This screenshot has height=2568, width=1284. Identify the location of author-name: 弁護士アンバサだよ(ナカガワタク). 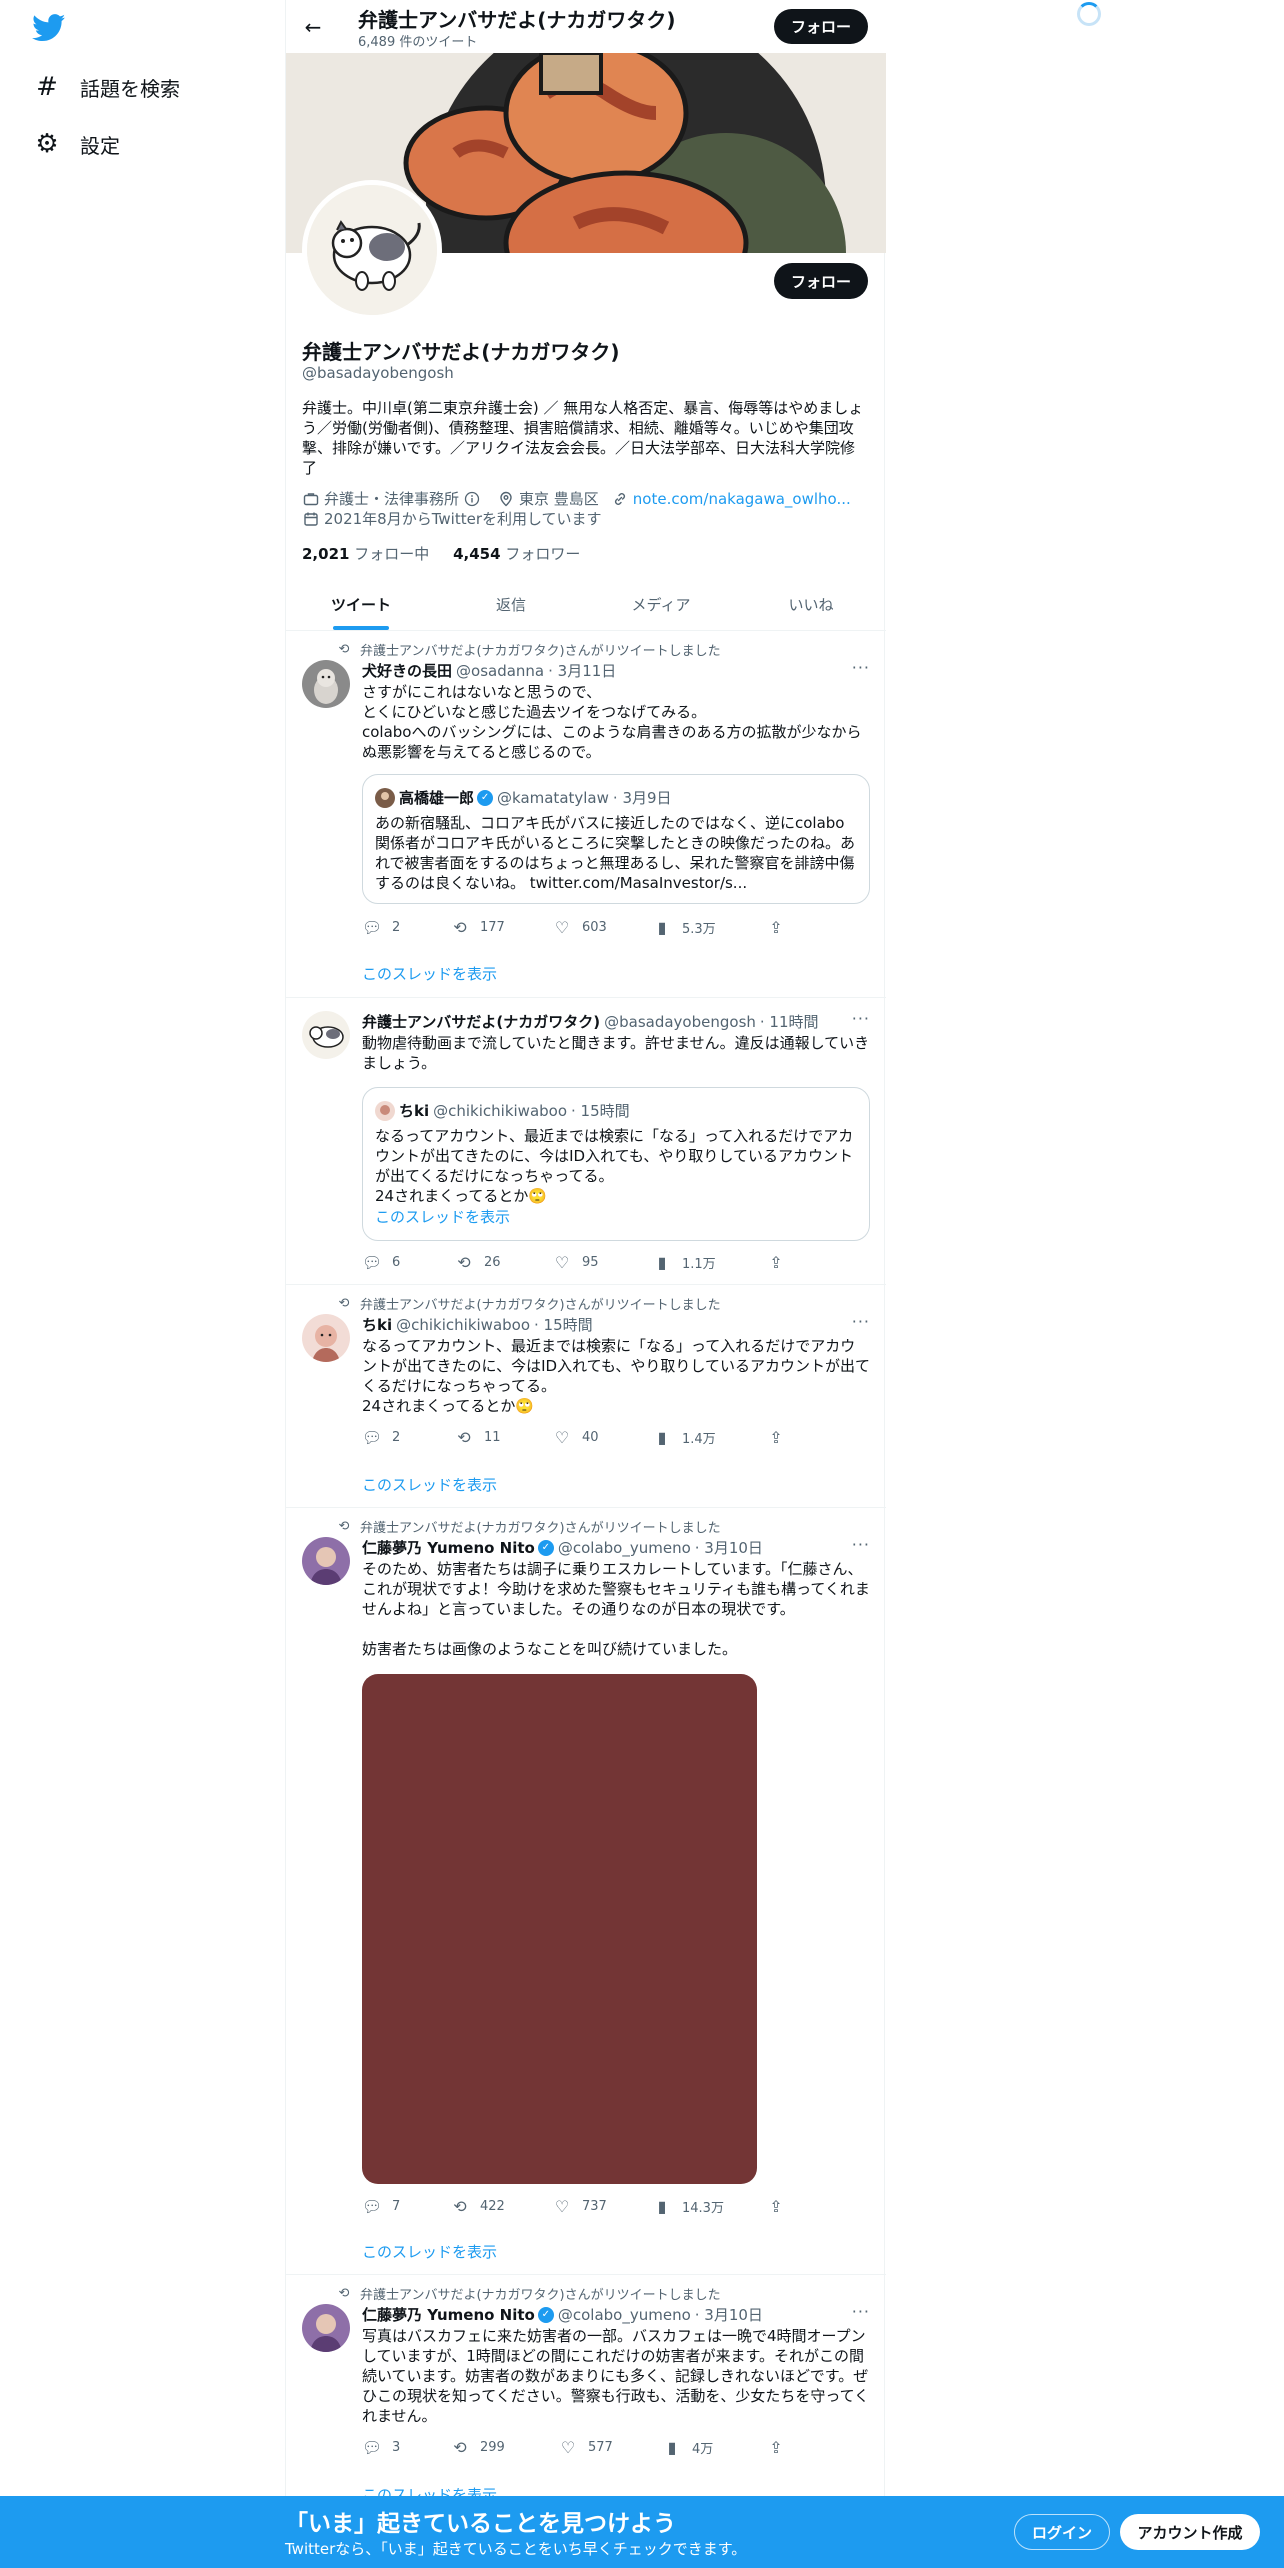
(481, 1021).